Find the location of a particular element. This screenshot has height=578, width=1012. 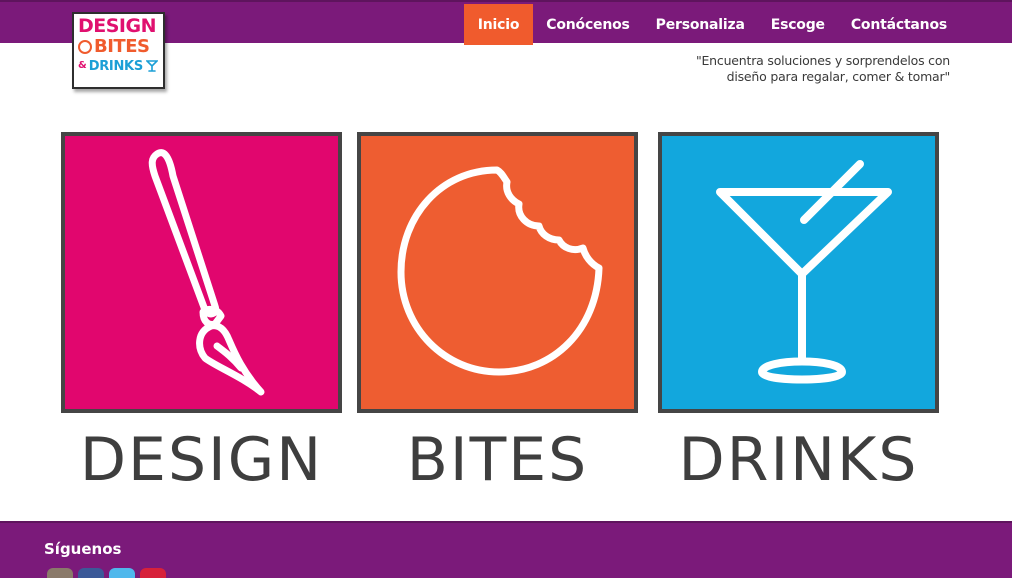

follow-us-label: Síguenos is located at coordinates (83, 549).